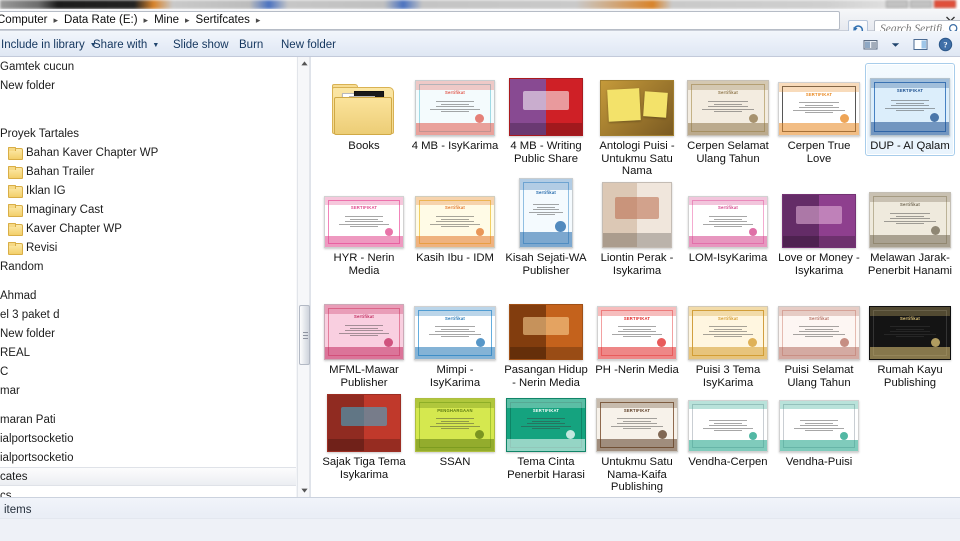 Image resolution: width=960 pixels, height=541 pixels. What do you see at coordinates (148, 371) in the screenshot?
I see `nav-item-c: C` at bounding box center [148, 371].